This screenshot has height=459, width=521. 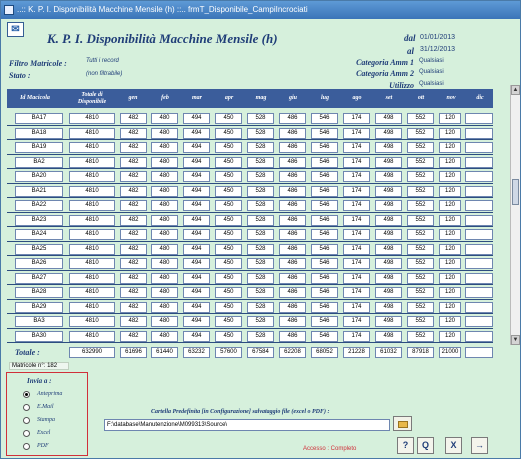 What do you see at coordinates (39, 147) in the screenshot?
I see `table-cell: BA19` at bounding box center [39, 147].